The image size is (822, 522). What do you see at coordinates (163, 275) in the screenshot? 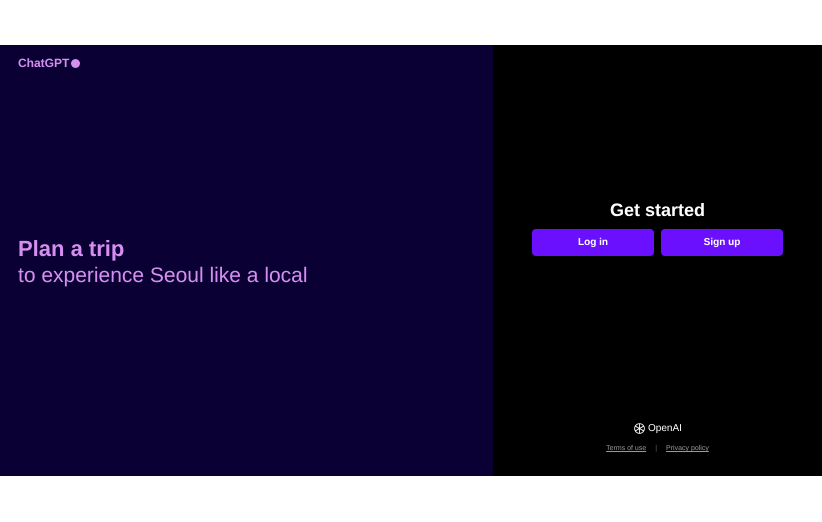
I see `subline: to experience Seoul like a local` at bounding box center [163, 275].